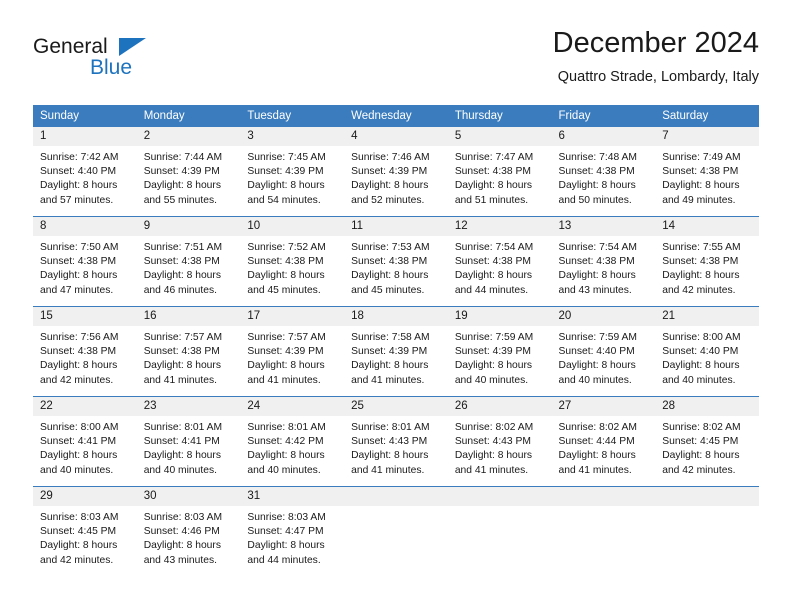  I want to click on day-number: 14, so click(707, 226).